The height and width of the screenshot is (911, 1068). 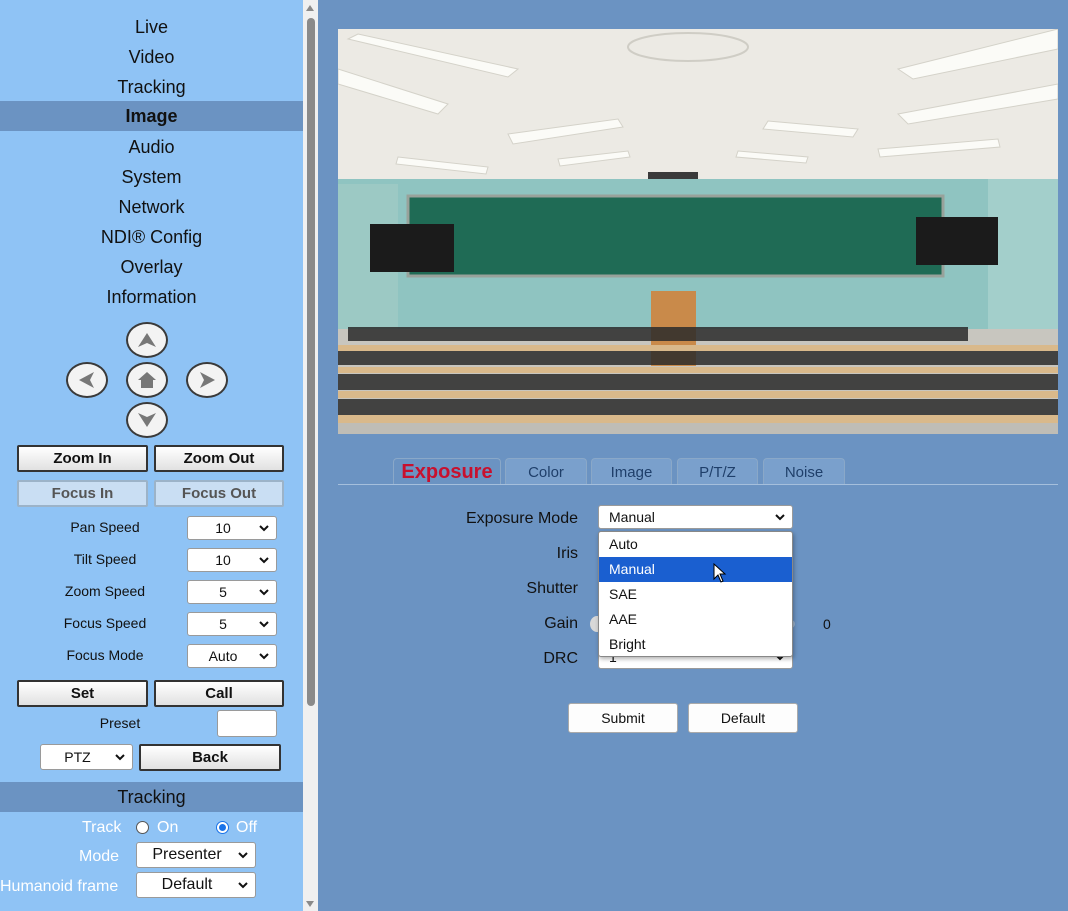 What do you see at coordinates (196, 885) in the screenshot?
I see `humanoid-frame-select: Default` at bounding box center [196, 885].